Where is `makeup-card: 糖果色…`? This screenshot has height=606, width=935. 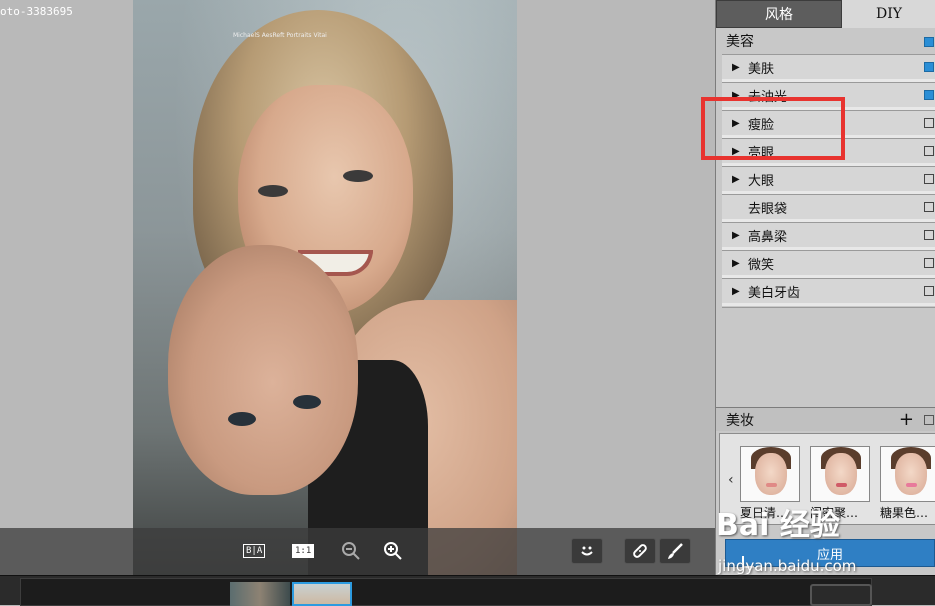 makeup-card: 糖果色… is located at coordinates (907, 483).